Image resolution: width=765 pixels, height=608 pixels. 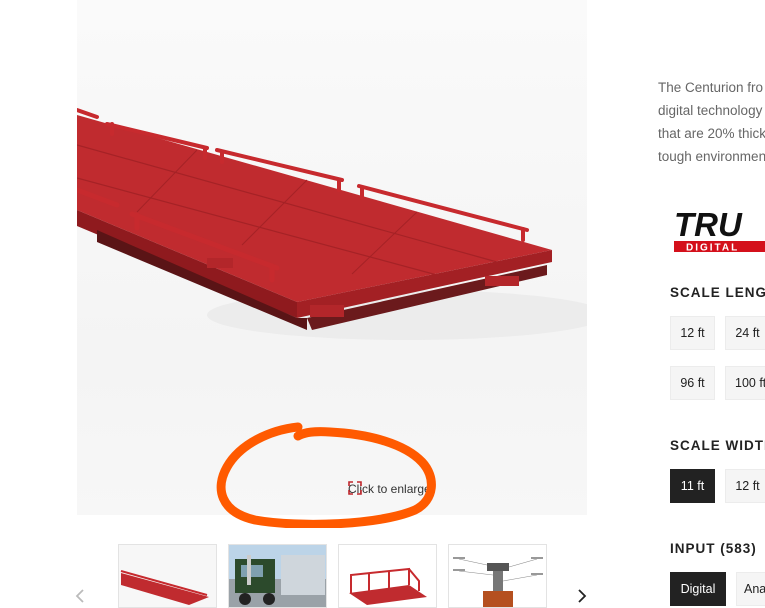 What do you see at coordinates (745, 486) in the screenshot?
I see `scale-width-option: 12 ft` at bounding box center [745, 486].